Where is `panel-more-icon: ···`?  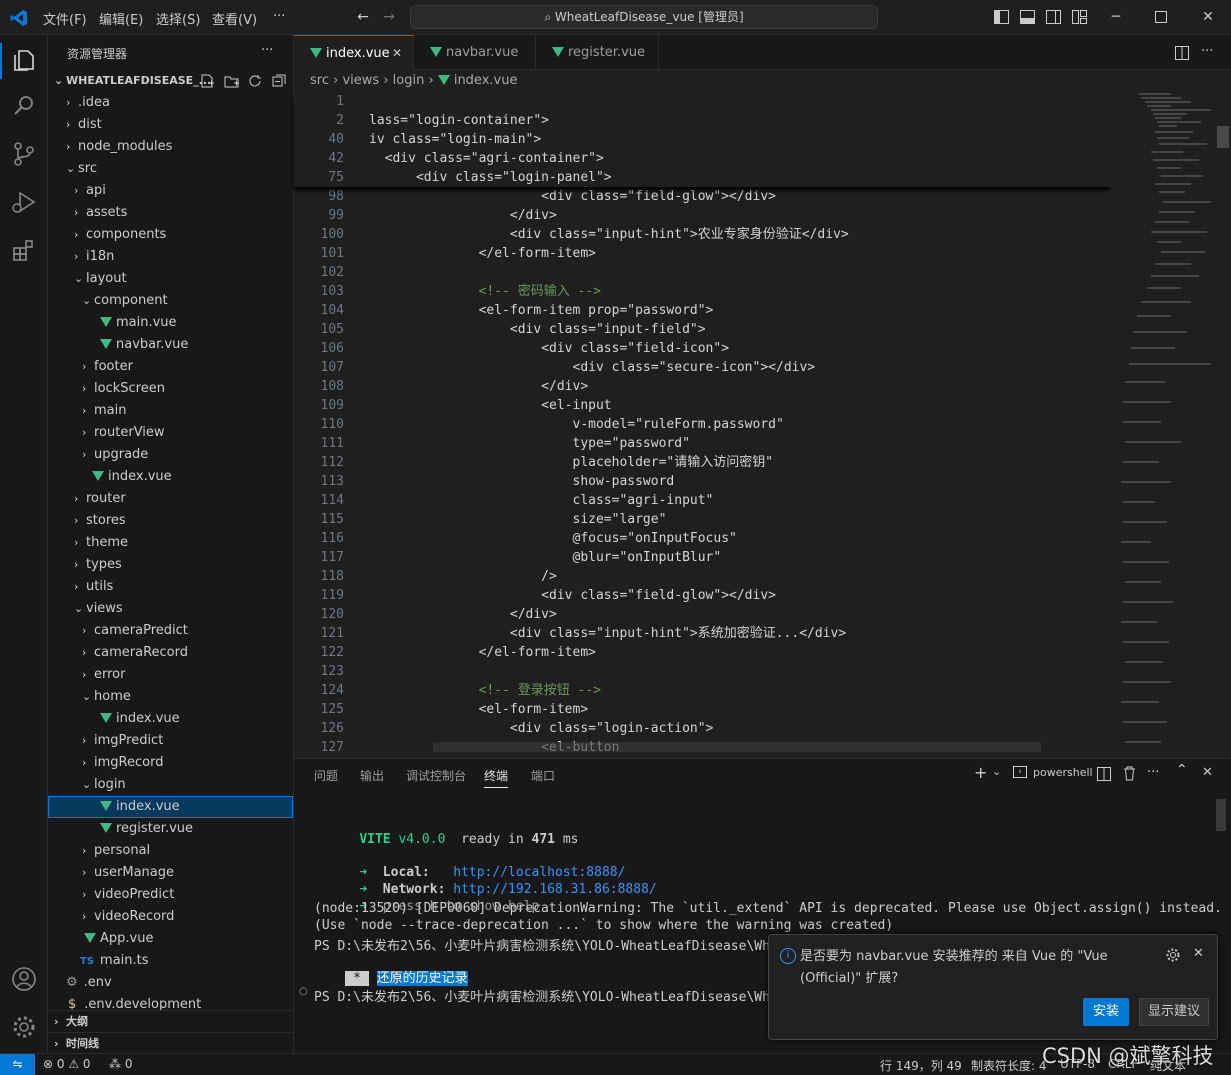
panel-more-icon: ··· is located at coordinates (1153, 772).